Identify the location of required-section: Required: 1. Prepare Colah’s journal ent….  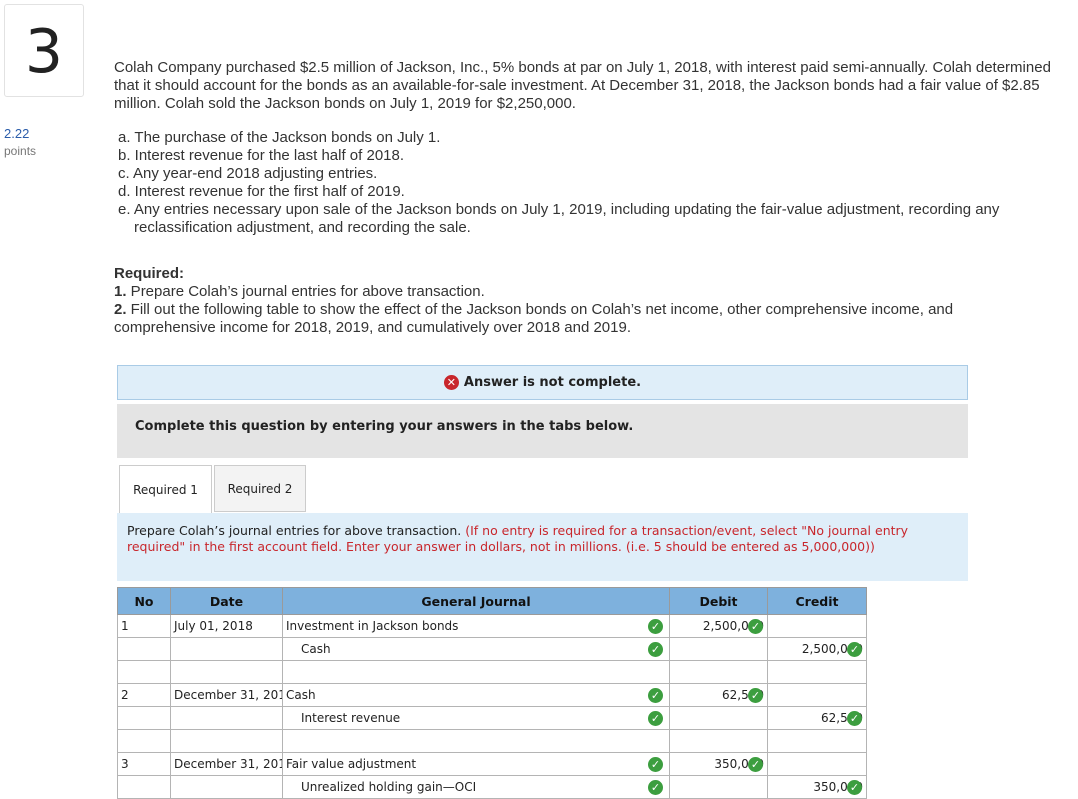
(584, 301).